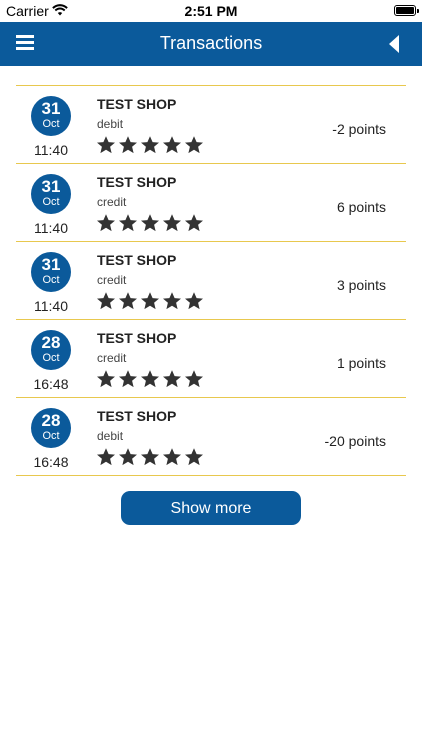 This screenshot has width=422, height=750. What do you see at coordinates (211, 203) in the screenshot?
I see `transaction-row: 31 Oct 11:40 TEST SHOP credit 6 points` at bounding box center [211, 203].